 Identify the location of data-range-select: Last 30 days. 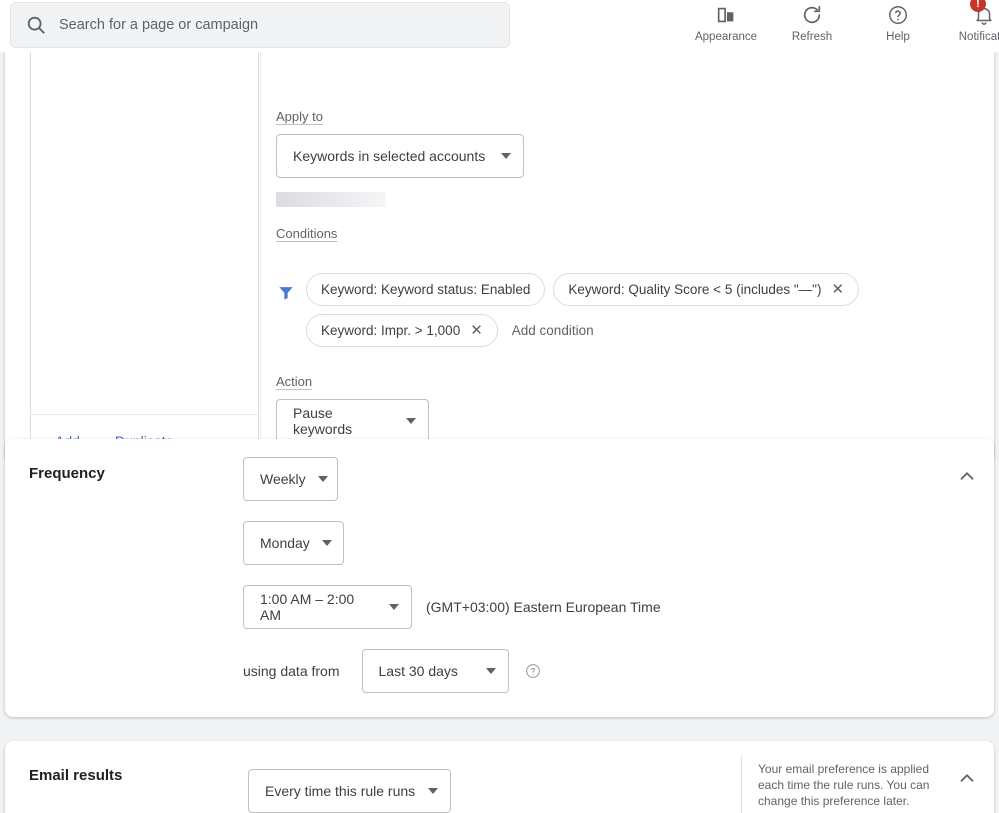
(435, 671).